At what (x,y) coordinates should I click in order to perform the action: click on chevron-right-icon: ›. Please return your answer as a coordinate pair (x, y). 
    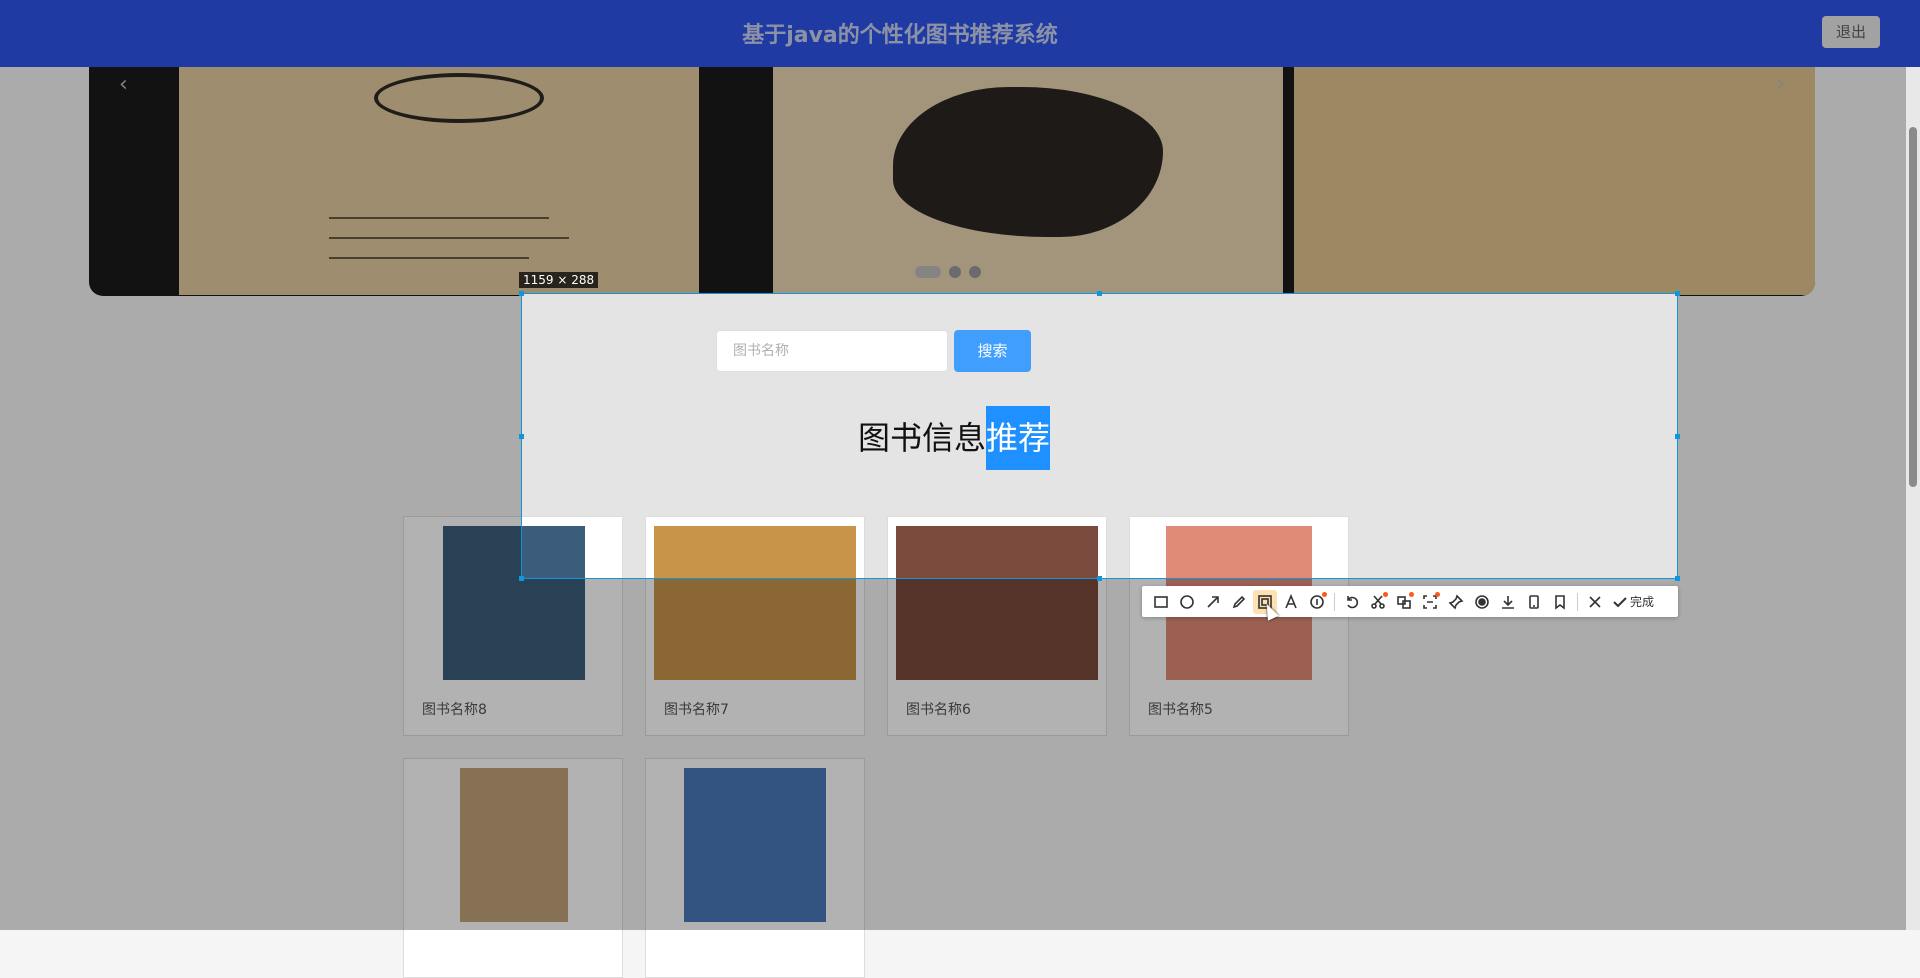
    Looking at the image, I should click on (1780, 84).